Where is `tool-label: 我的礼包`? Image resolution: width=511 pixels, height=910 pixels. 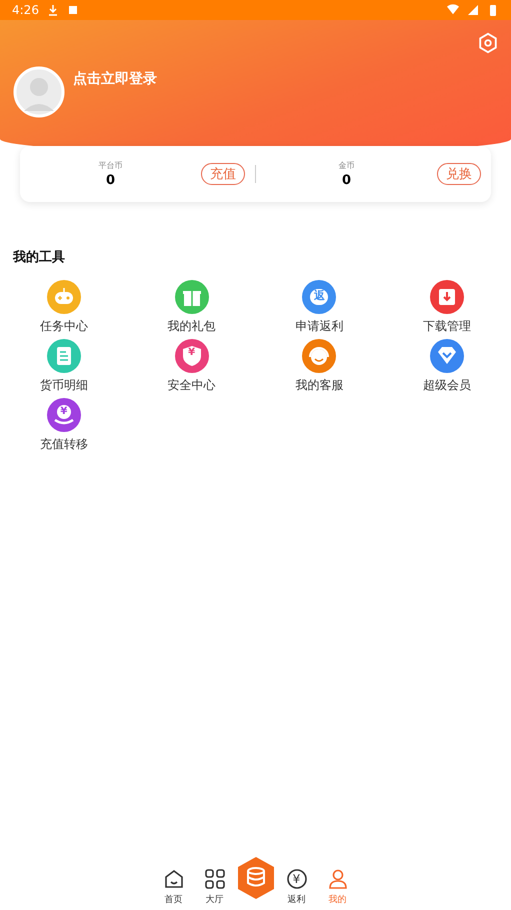 tool-label: 我的礼包 is located at coordinates (192, 326).